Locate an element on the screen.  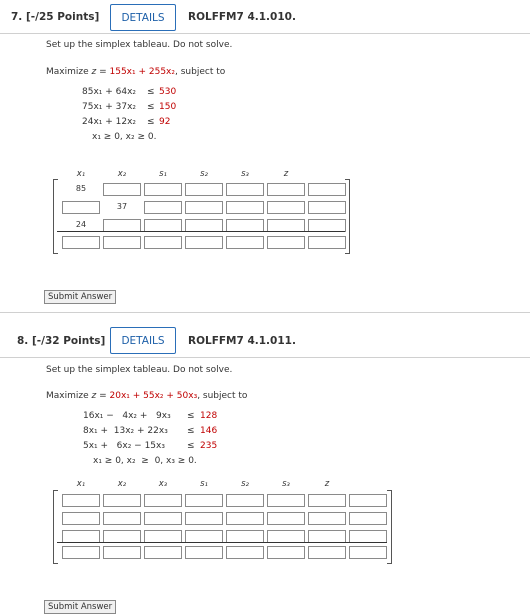
problem-code: ROLFFM7 4.1.010. is located at coordinates (242, 17).